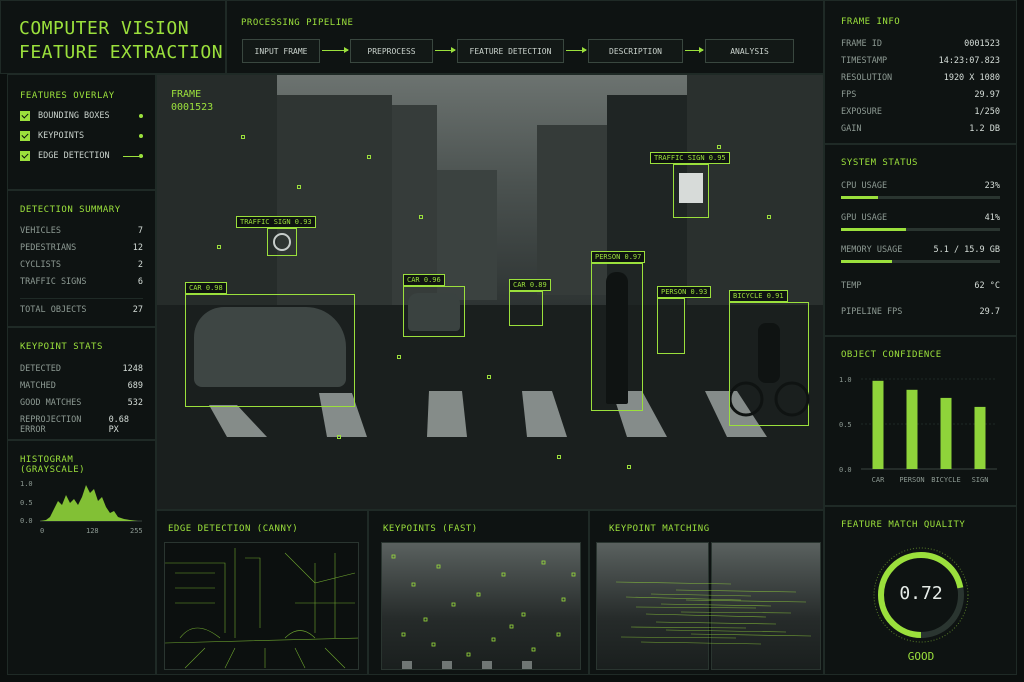  Describe the element at coordinates (617, 338) in the screenshot. I see `person-shape` at that location.